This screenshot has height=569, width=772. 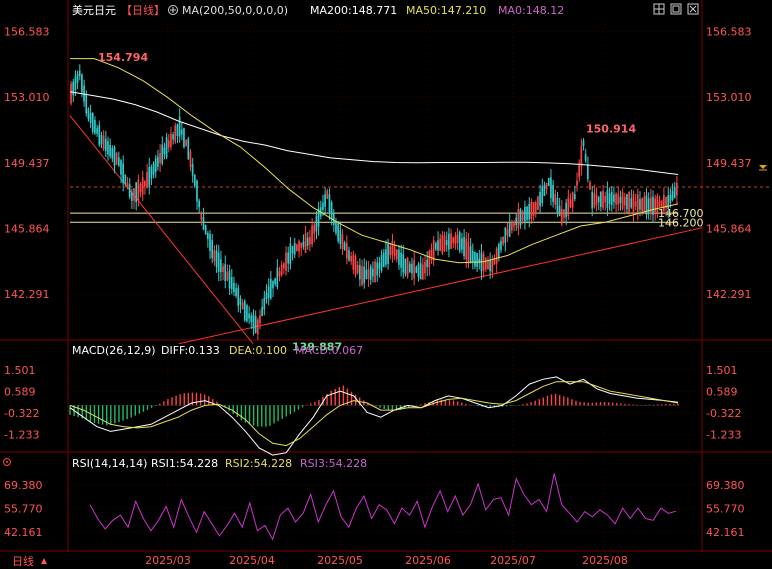 I want to click on y-tick-label-right: 69.380, so click(x=725, y=485).